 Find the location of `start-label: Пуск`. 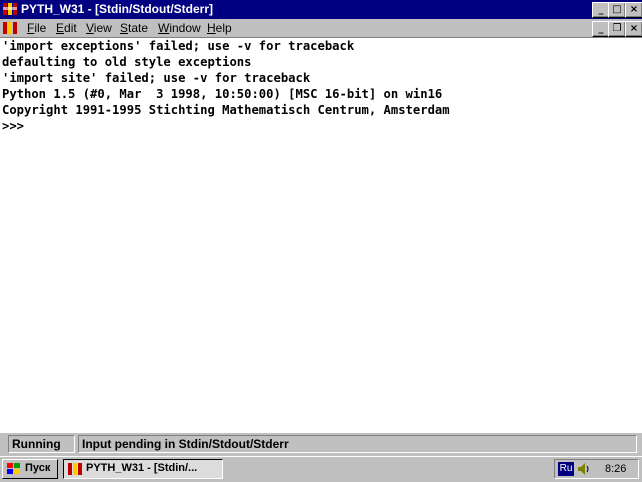

start-label: Пуск is located at coordinates (38, 468).